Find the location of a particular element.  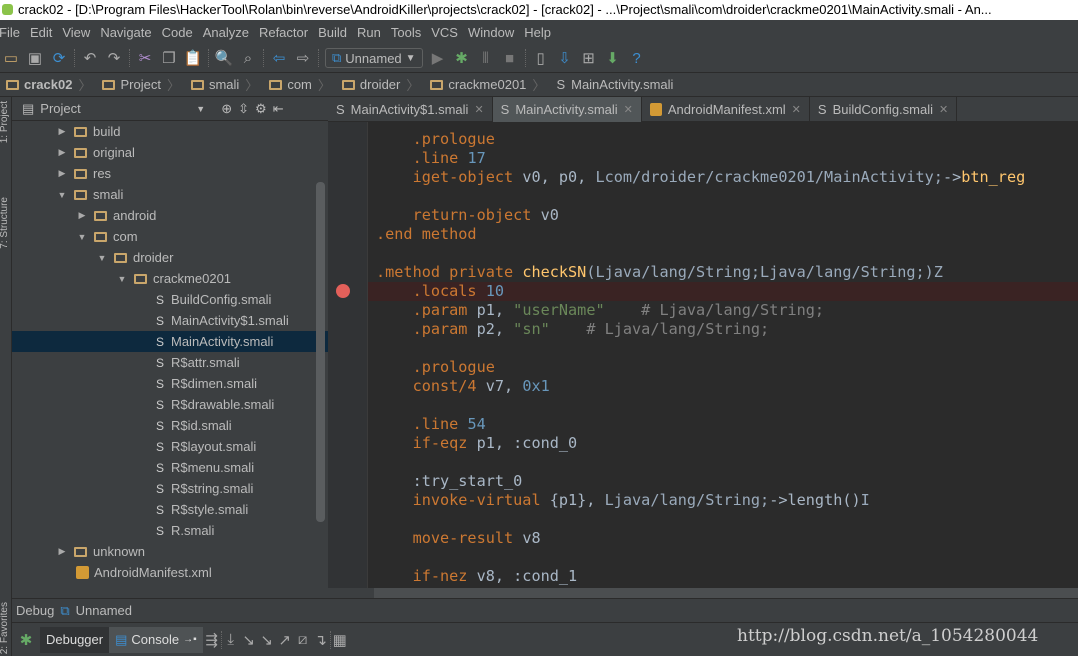

breadcrumb-item: droider 〉 is located at coordinates (380, 84).